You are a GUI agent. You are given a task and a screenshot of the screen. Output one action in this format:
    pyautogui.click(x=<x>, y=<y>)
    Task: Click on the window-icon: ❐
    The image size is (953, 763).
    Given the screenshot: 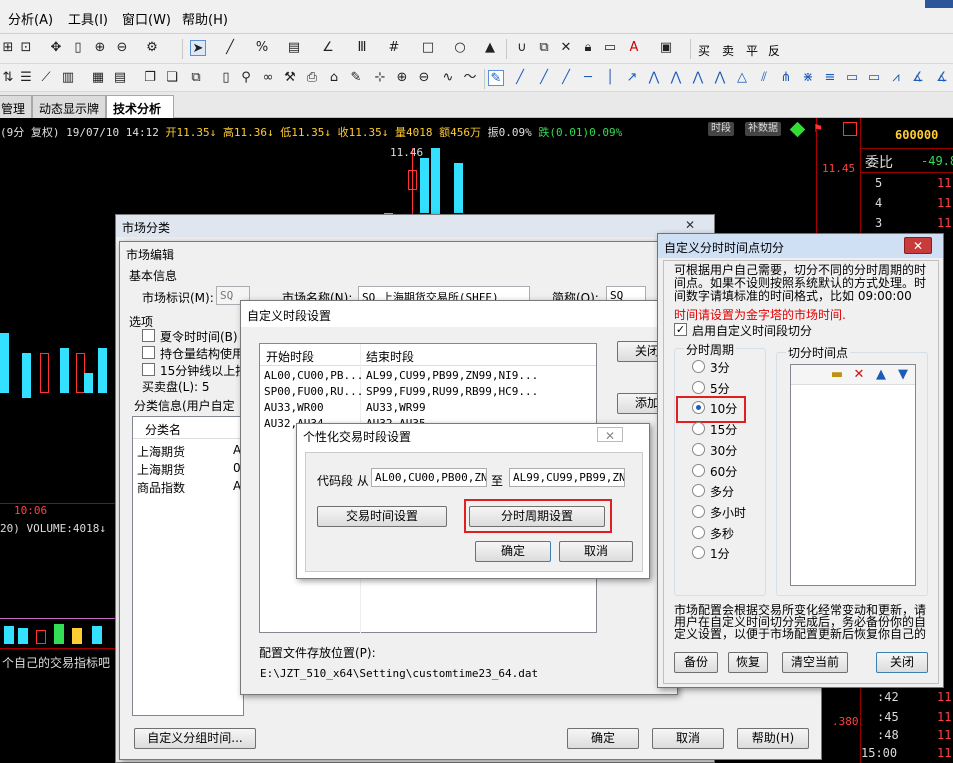 What is the action you would take?
    pyautogui.click(x=150, y=78)
    